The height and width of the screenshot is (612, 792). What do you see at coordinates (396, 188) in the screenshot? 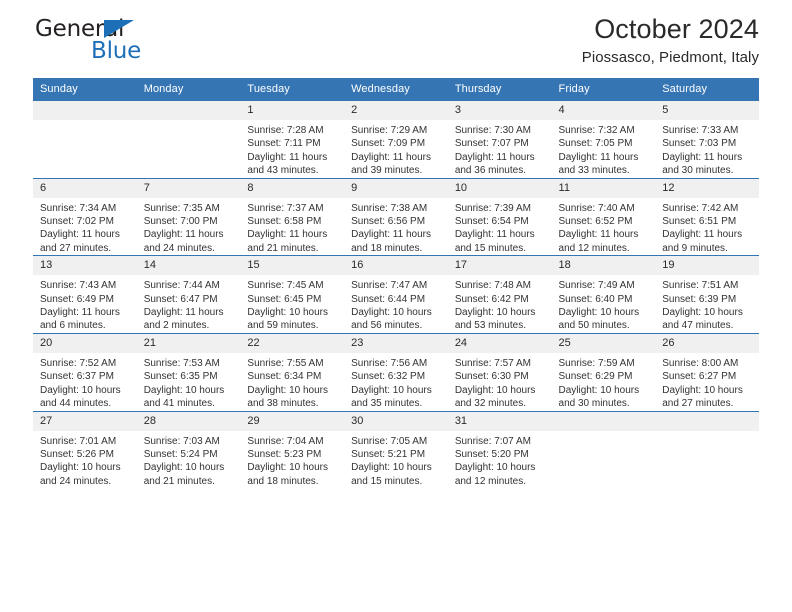
I see `day-number: 9` at bounding box center [396, 188].